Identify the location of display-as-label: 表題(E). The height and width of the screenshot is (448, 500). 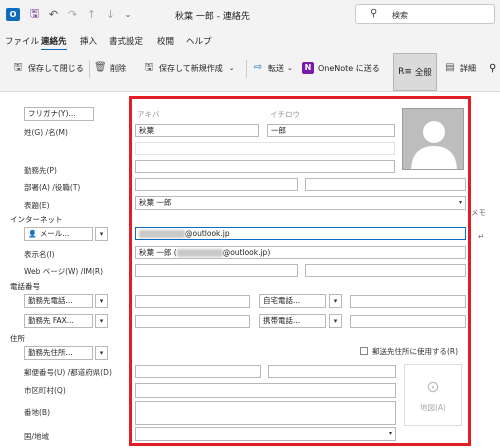
(37, 205).